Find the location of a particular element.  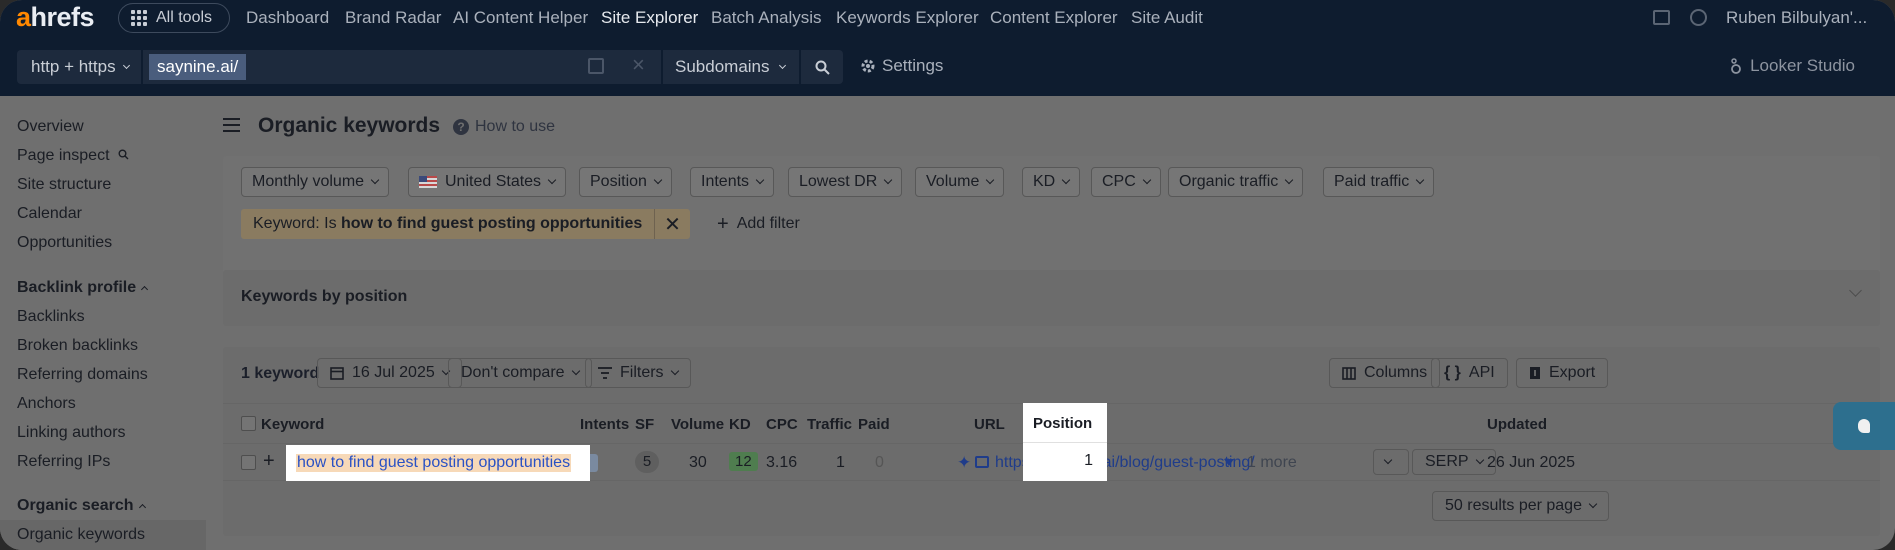

sidebar-item-page-inspect: Page inspect is located at coordinates (73, 156).